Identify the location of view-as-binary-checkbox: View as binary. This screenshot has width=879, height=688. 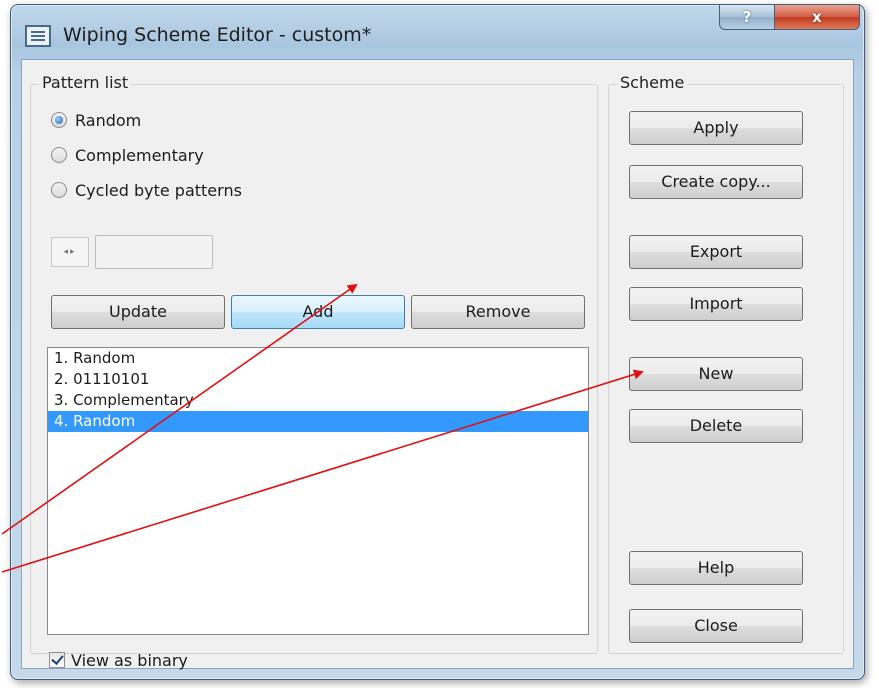
(118, 660).